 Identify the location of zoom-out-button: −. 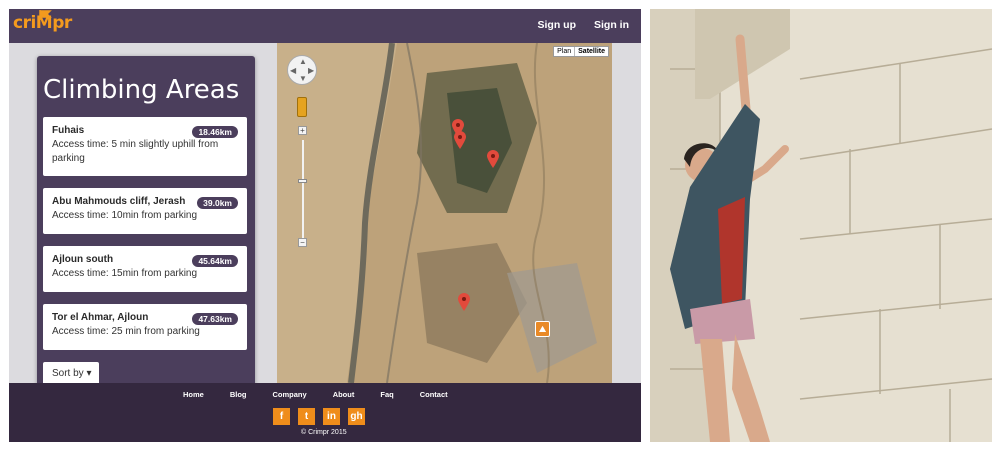
(302, 242).